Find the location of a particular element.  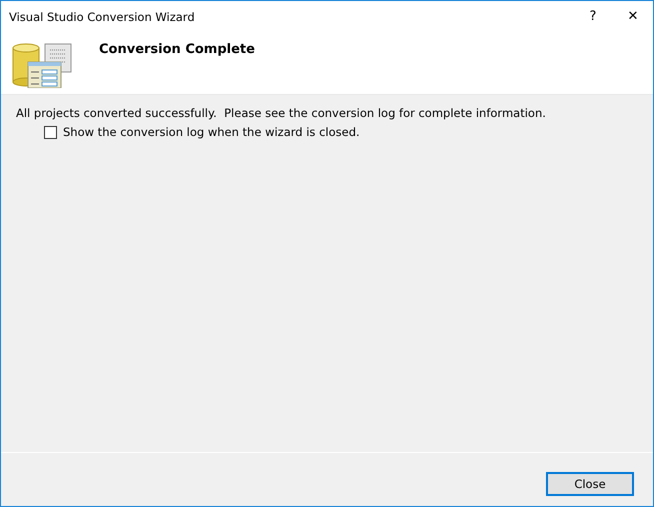

checkbox is located at coordinates (50, 132).